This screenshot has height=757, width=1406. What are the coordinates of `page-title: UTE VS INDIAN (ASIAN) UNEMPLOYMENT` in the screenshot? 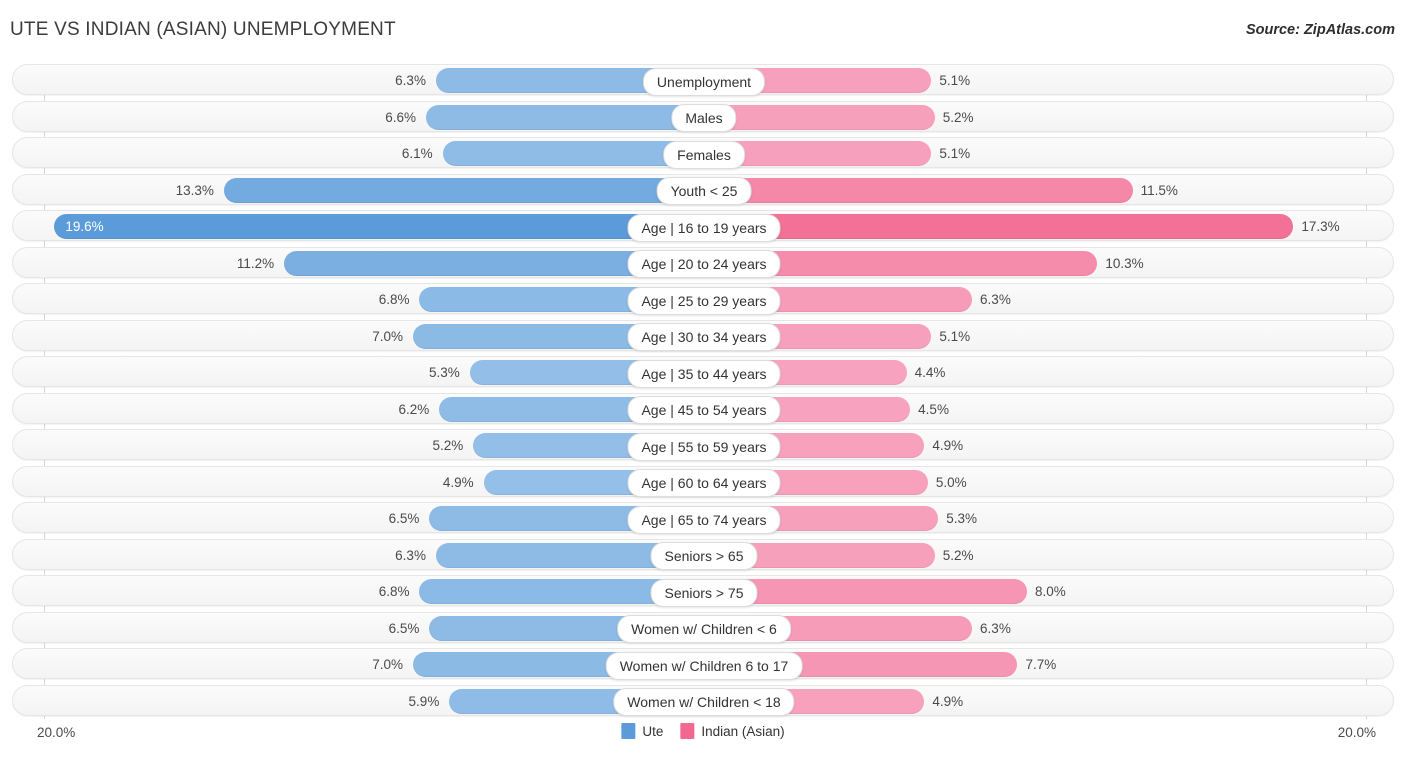 It's located at (203, 29).